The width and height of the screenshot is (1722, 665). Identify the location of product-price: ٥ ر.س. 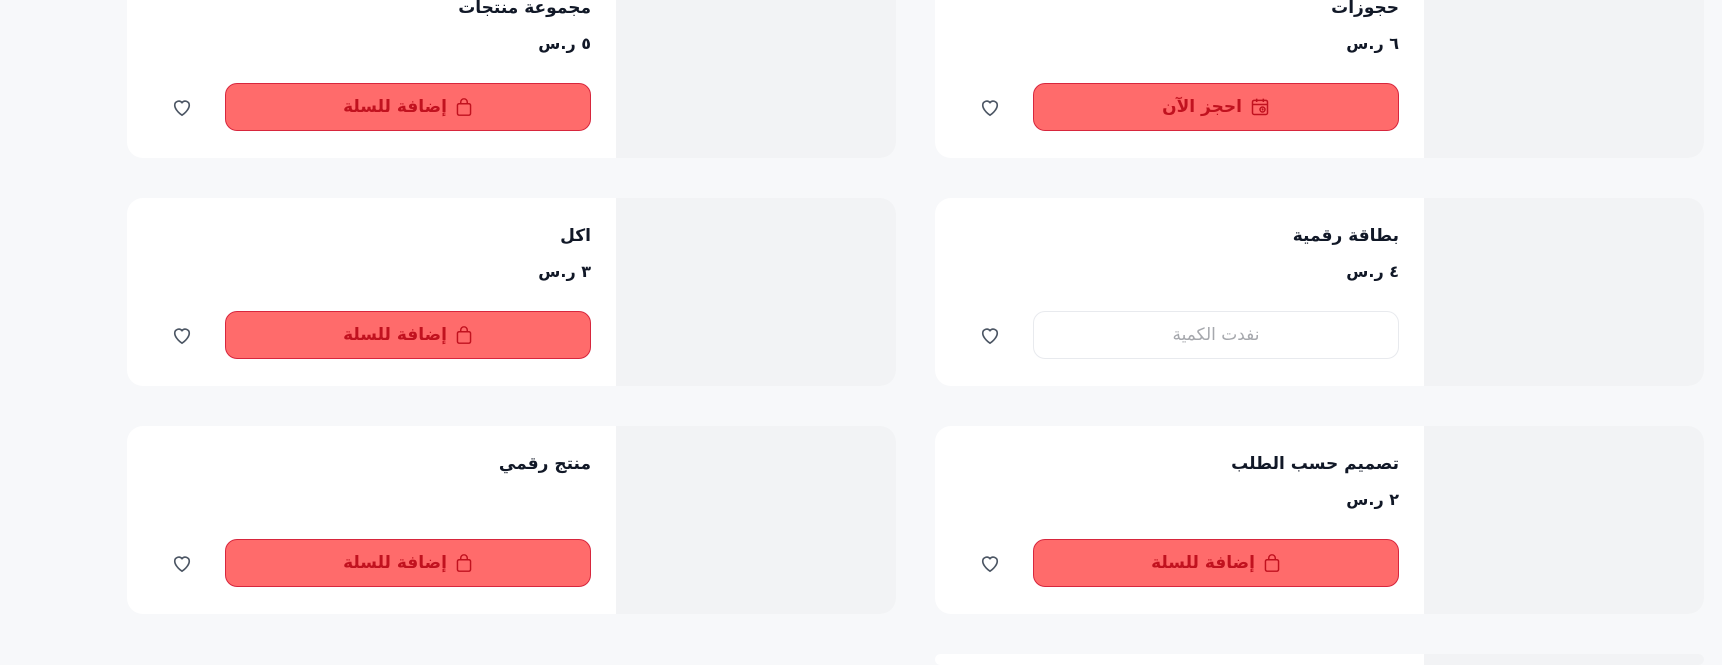
(564, 43).